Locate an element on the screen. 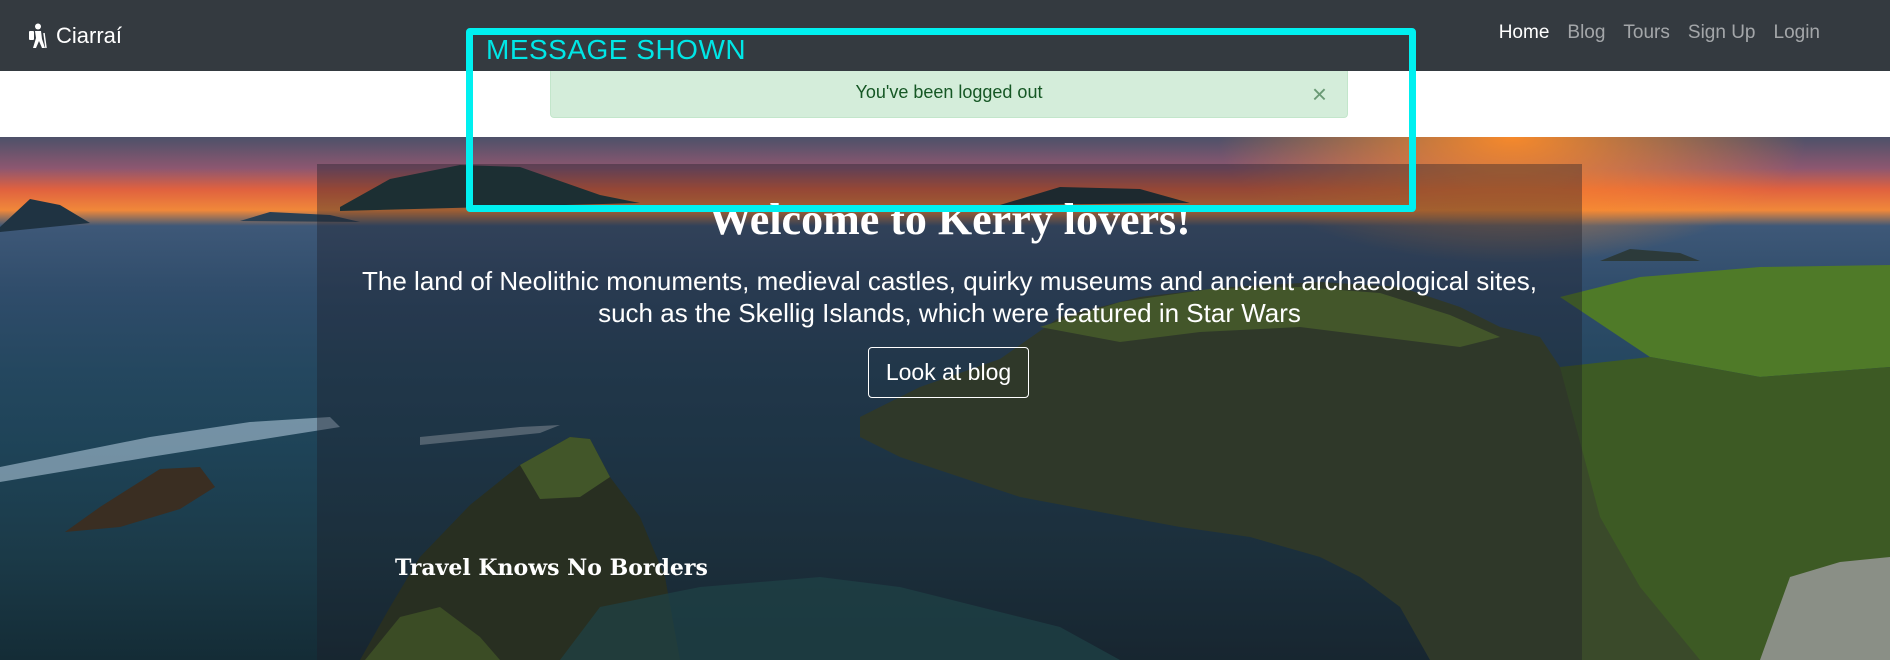  nav-tours-link: Tours is located at coordinates (1646, 33).